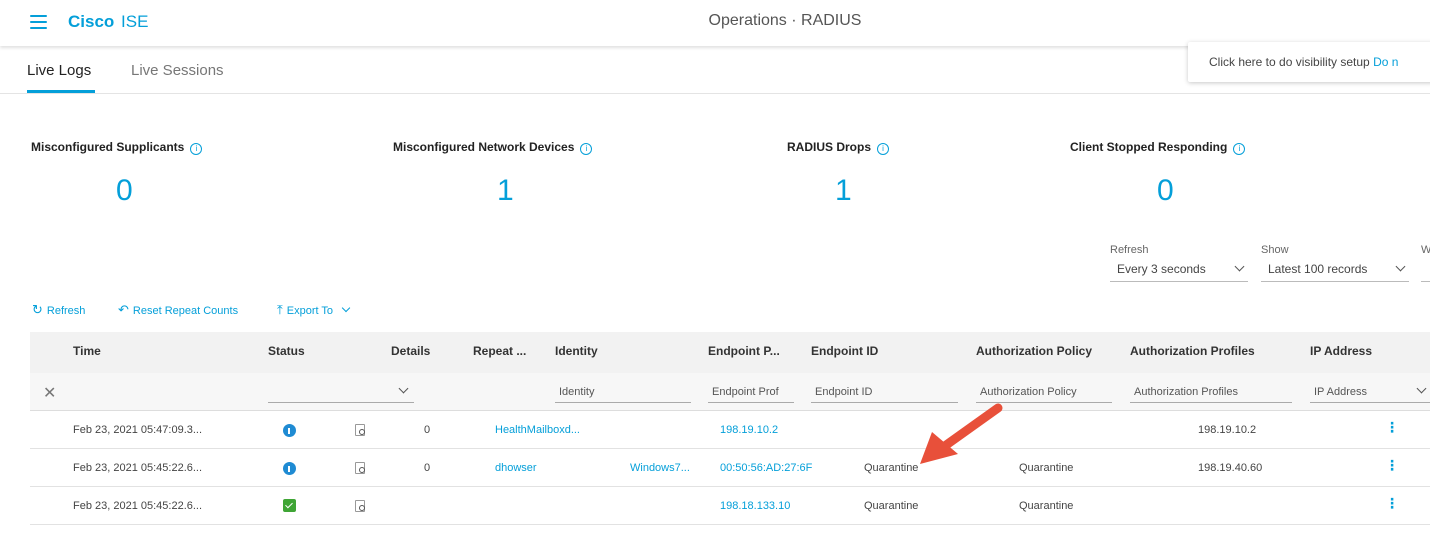  I want to click on success-status-icon, so click(289, 505).